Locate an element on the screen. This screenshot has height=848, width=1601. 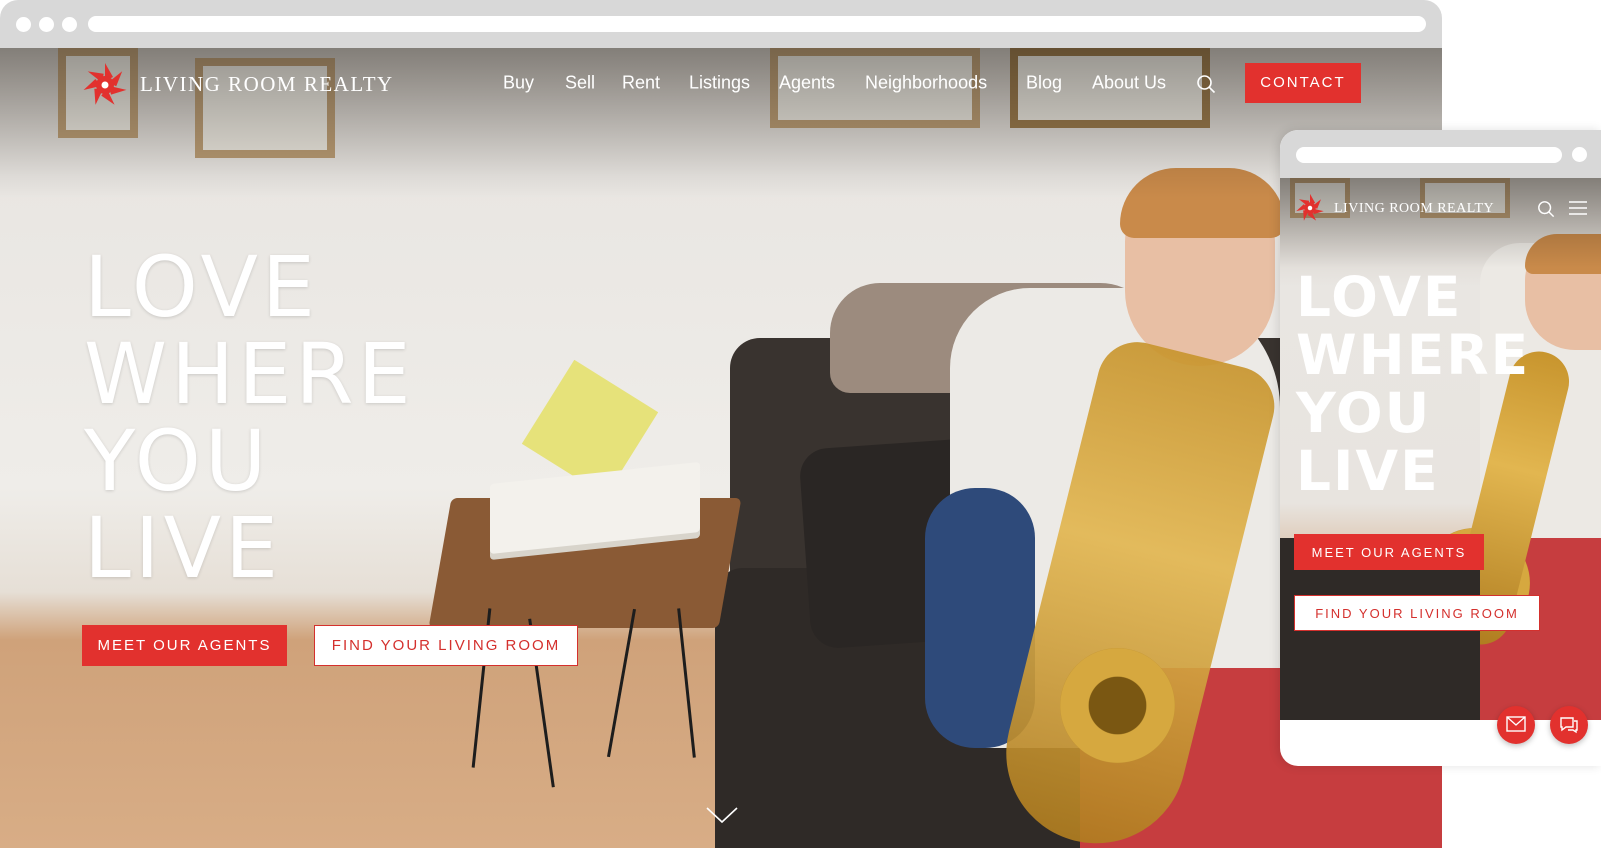
contact-button: CONTACT is located at coordinates (1303, 83).